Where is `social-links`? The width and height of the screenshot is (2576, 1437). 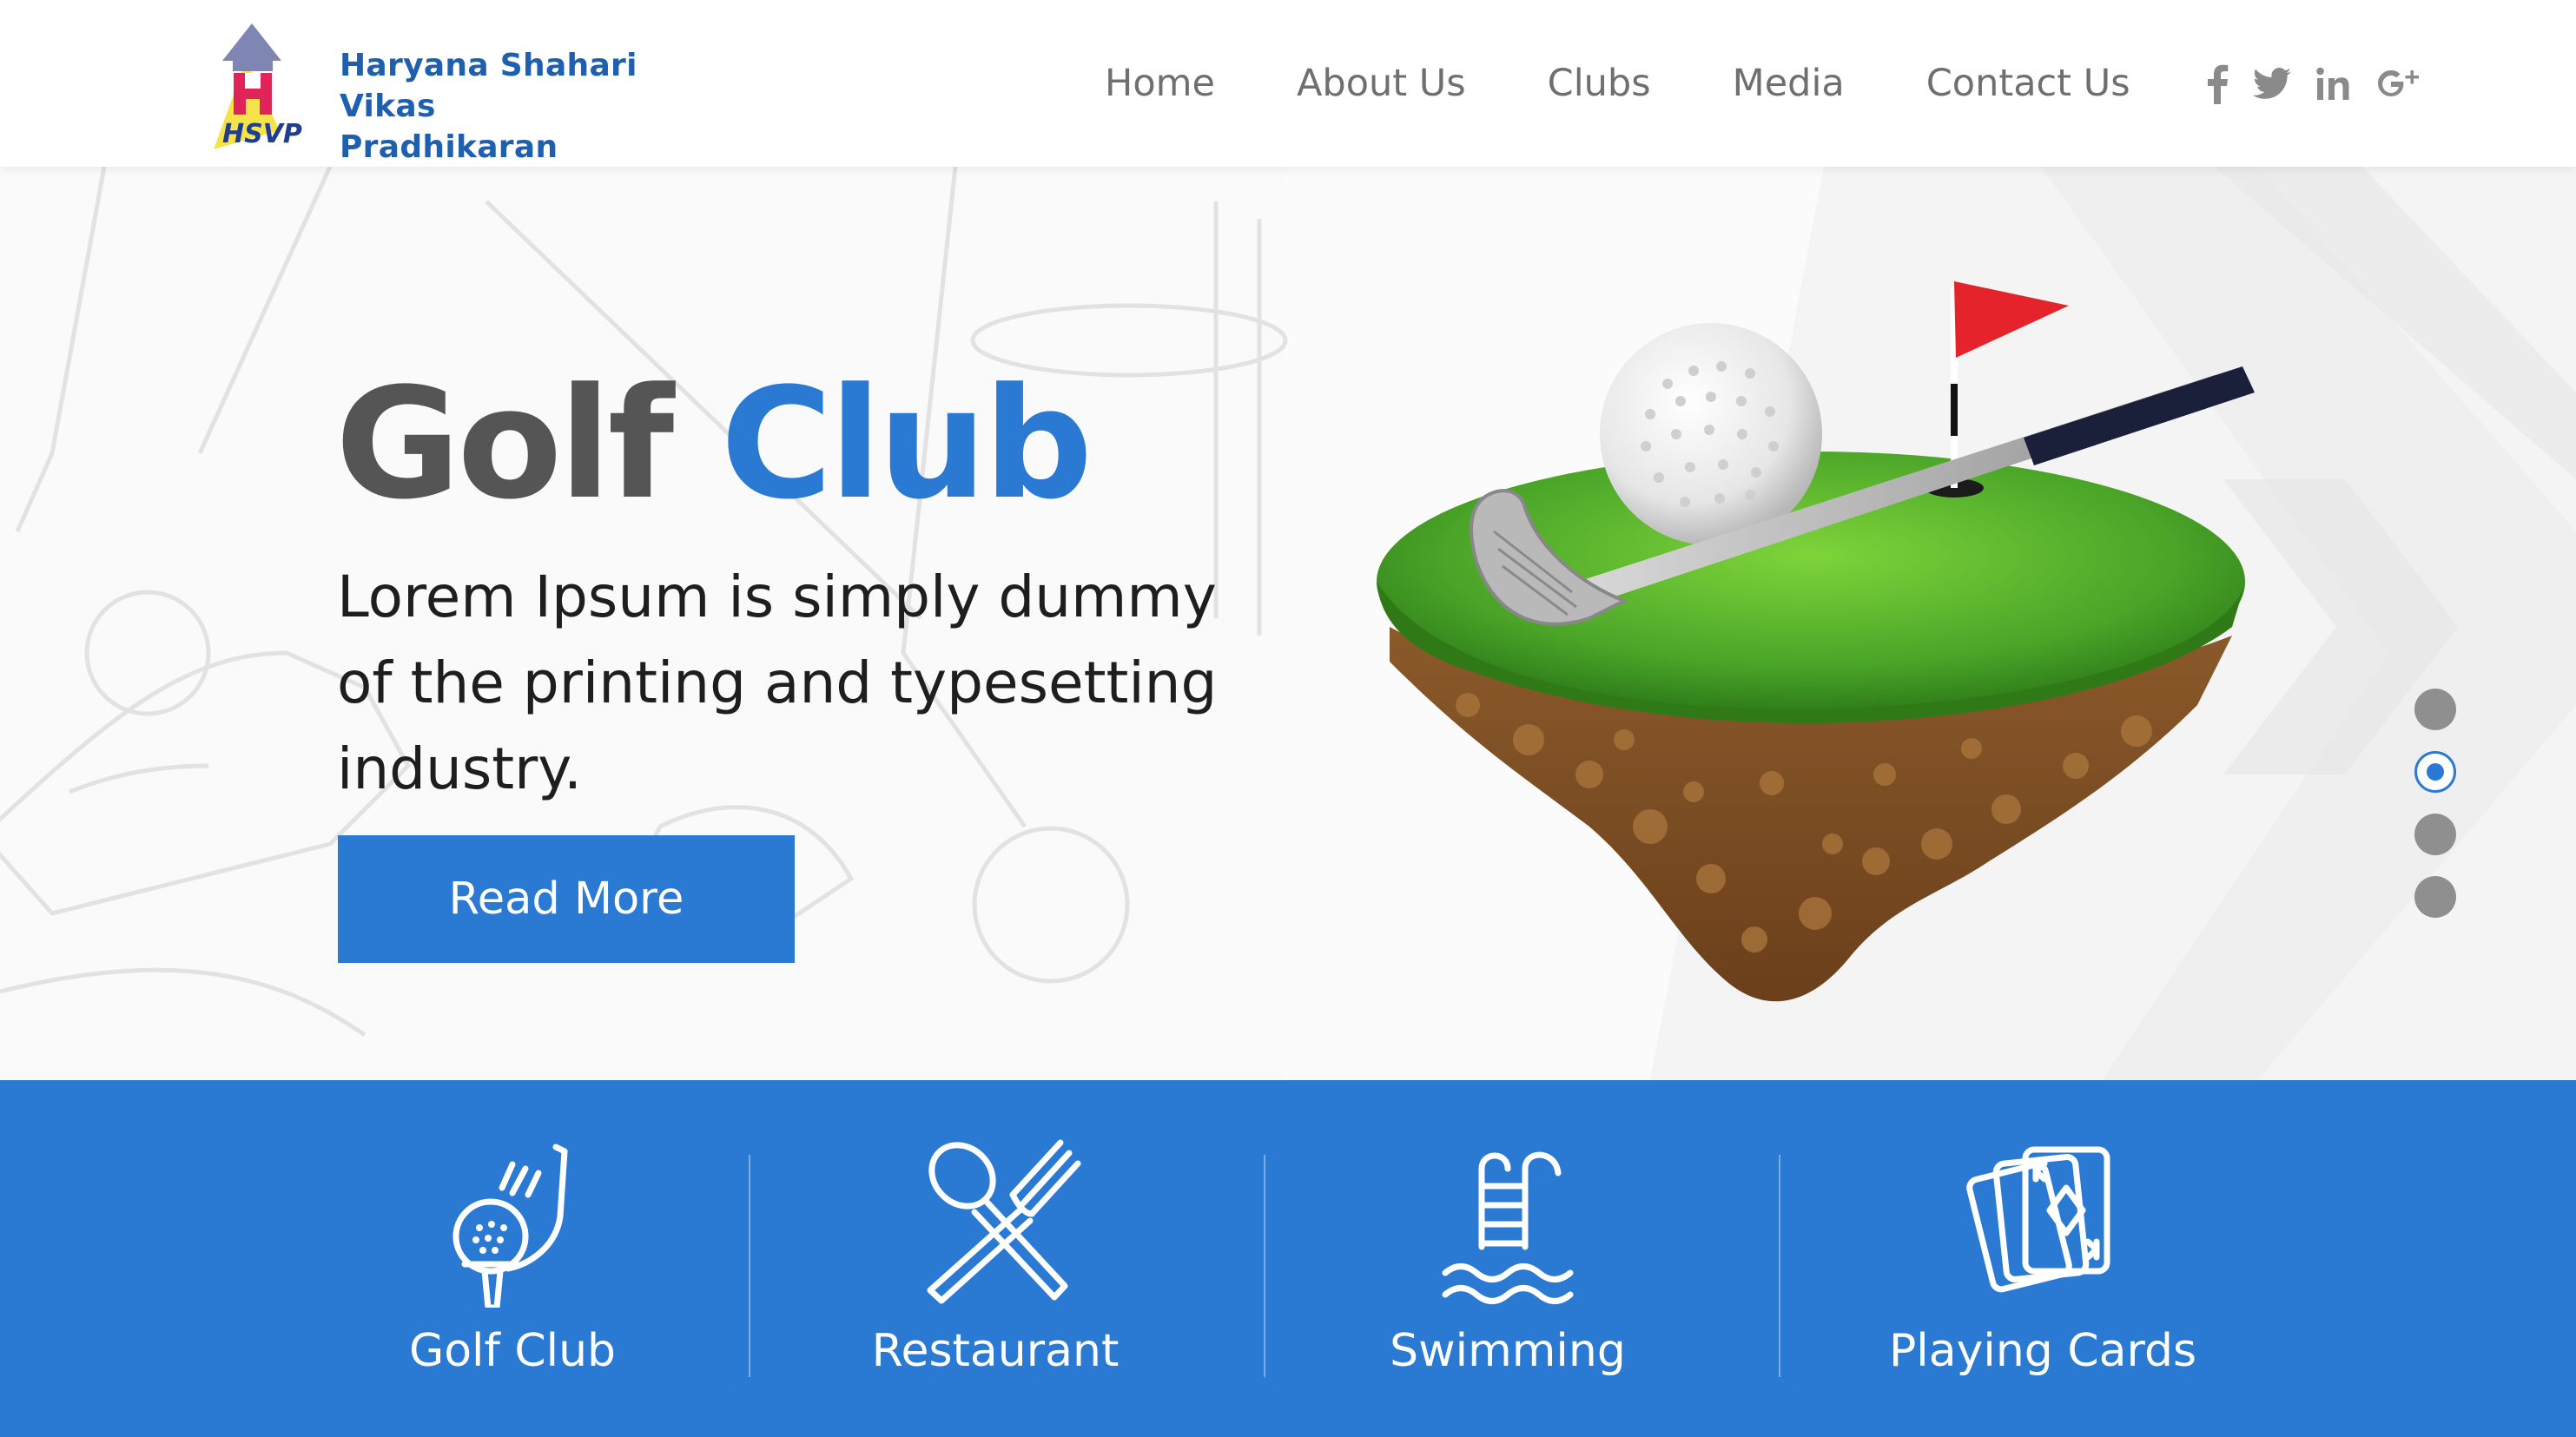
social-links is located at coordinates (2313, 84).